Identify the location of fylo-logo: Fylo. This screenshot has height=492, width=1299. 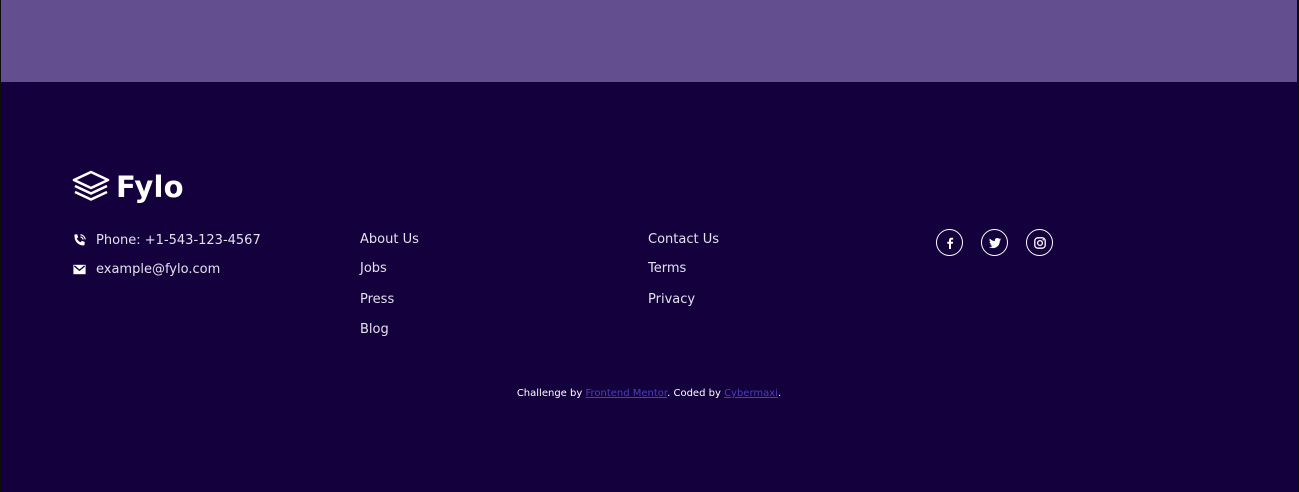
(128, 187).